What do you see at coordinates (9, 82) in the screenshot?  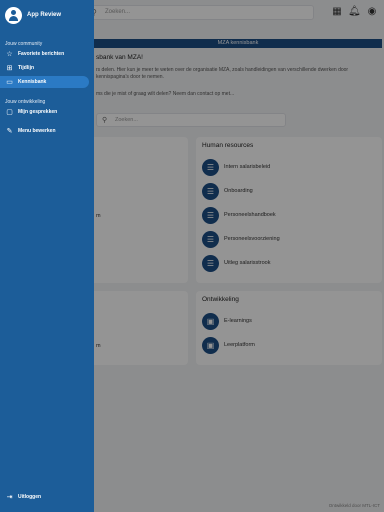 I see `book-icon: ▭` at bounding box center [9, 82].